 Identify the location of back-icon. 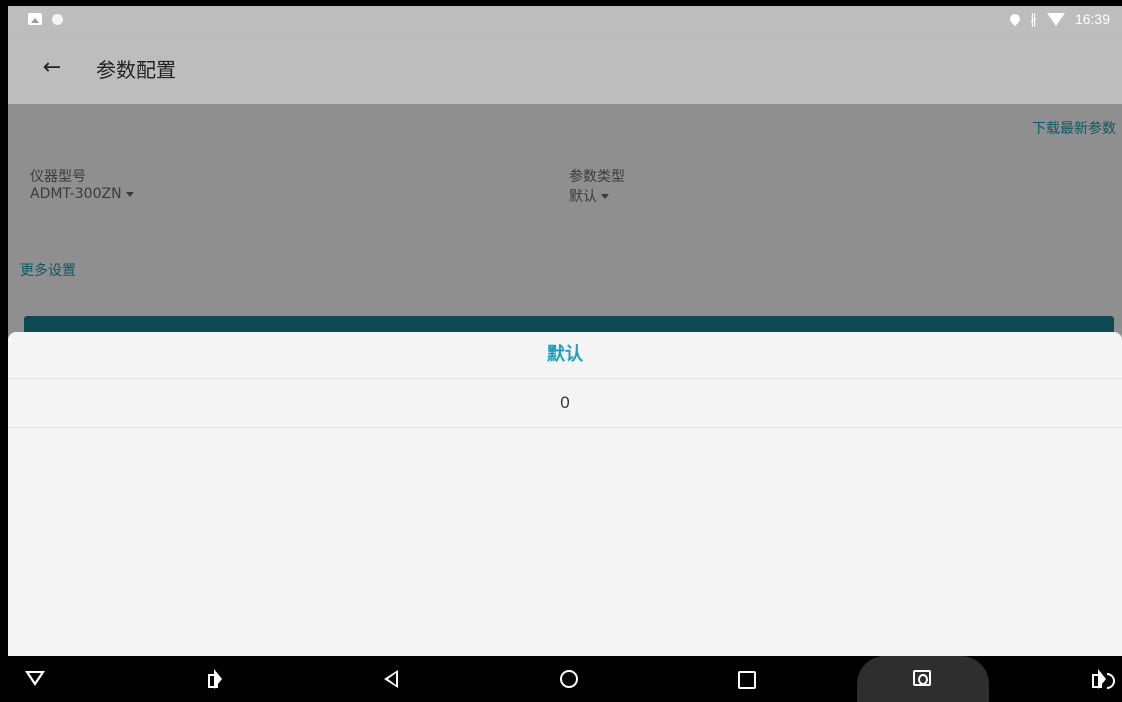
(393, 679).